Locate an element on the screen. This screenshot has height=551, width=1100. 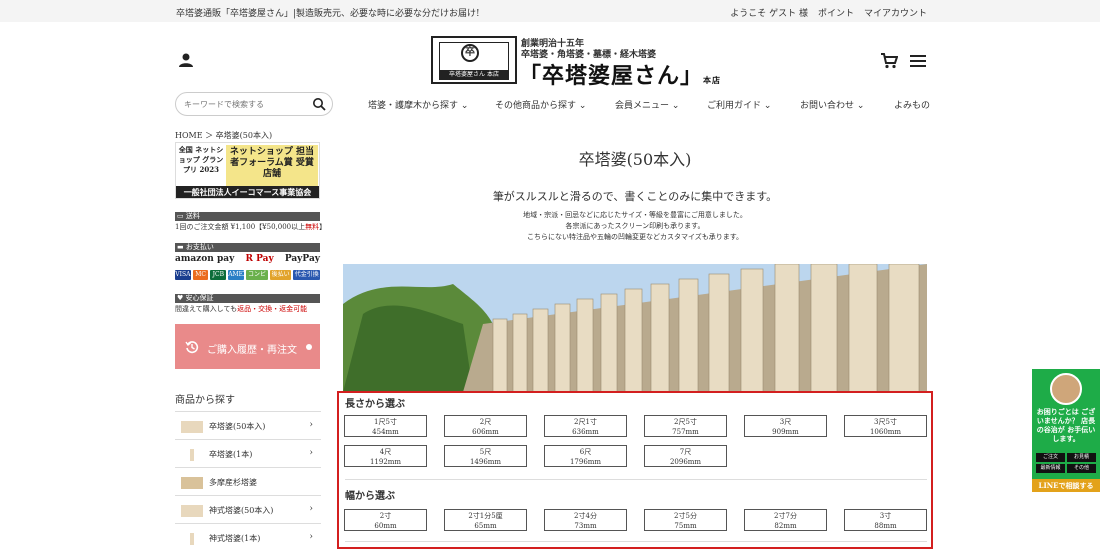
deferred-payment-logo: 後払い is located at coordinates (280, 275).